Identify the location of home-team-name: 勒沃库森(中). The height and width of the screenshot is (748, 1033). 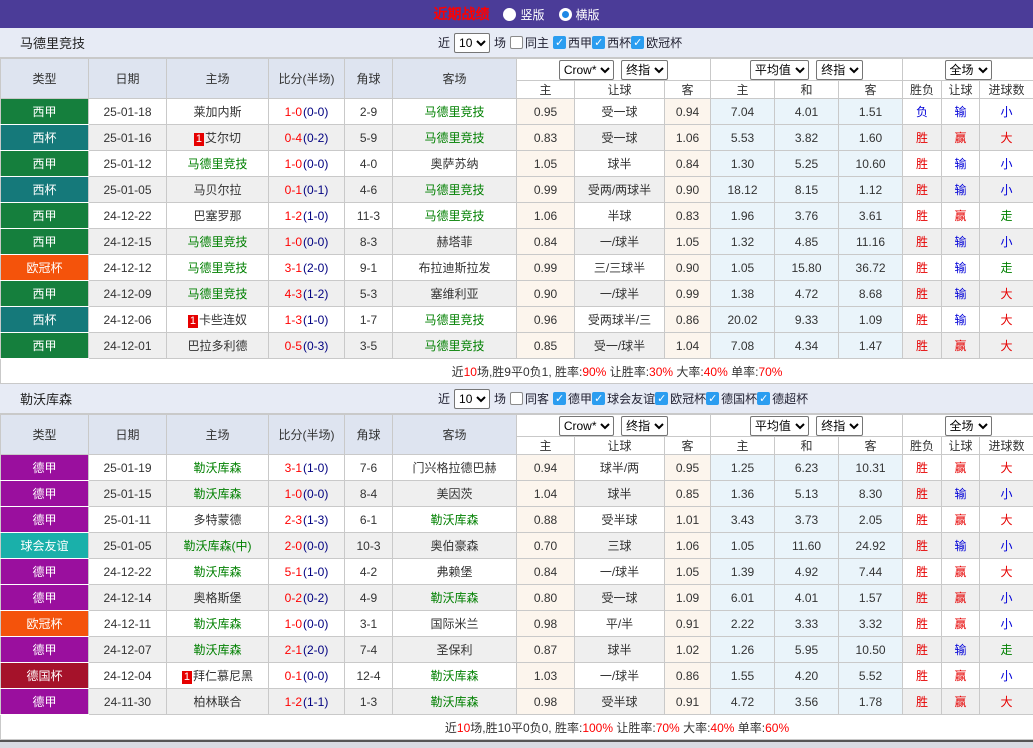
(218, 546).